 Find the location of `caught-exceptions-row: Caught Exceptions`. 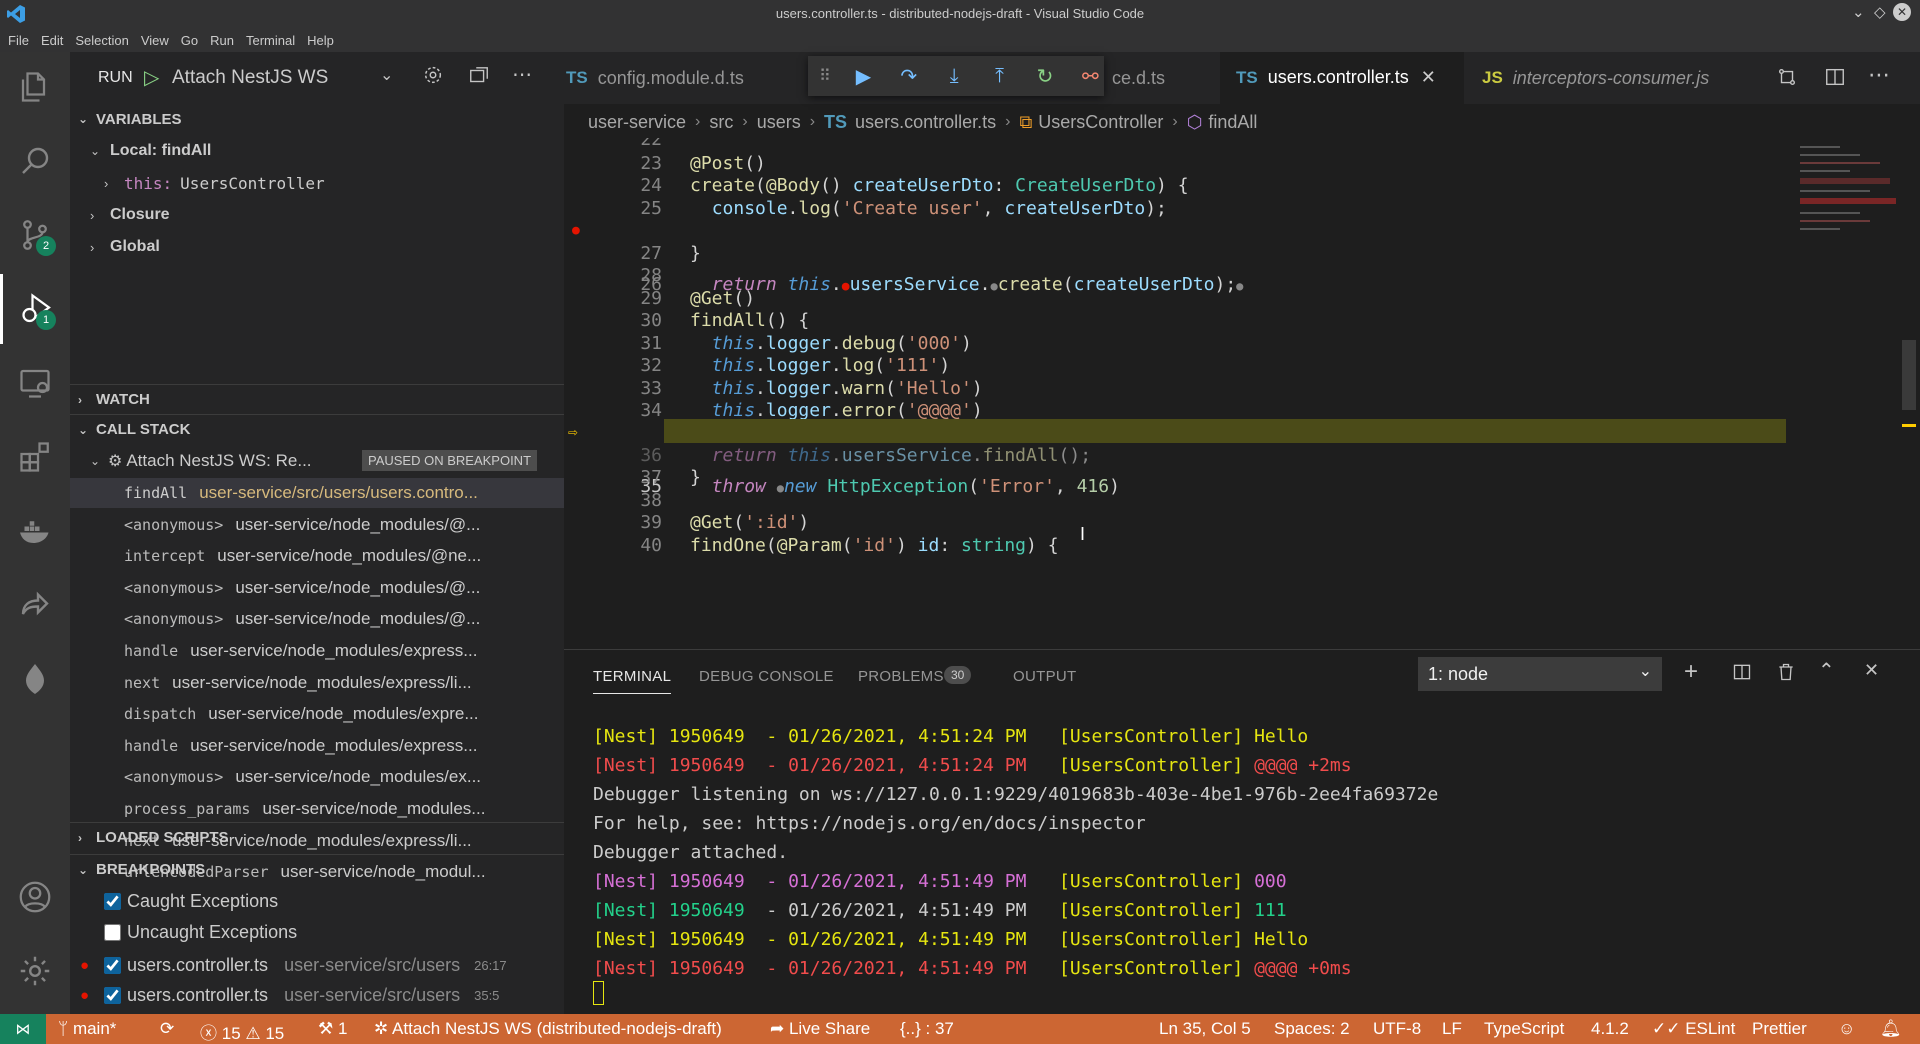

caught-exceptions-row: Caught Exceptions is located at coordinates (317, 901).